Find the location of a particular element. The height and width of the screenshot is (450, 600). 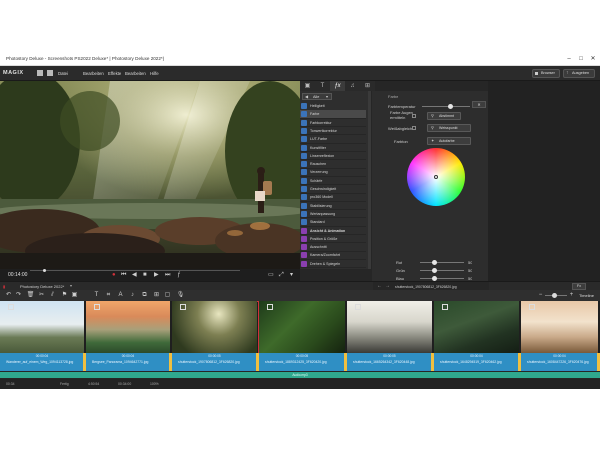

scrub-handle is located at coordinates (44, 270).